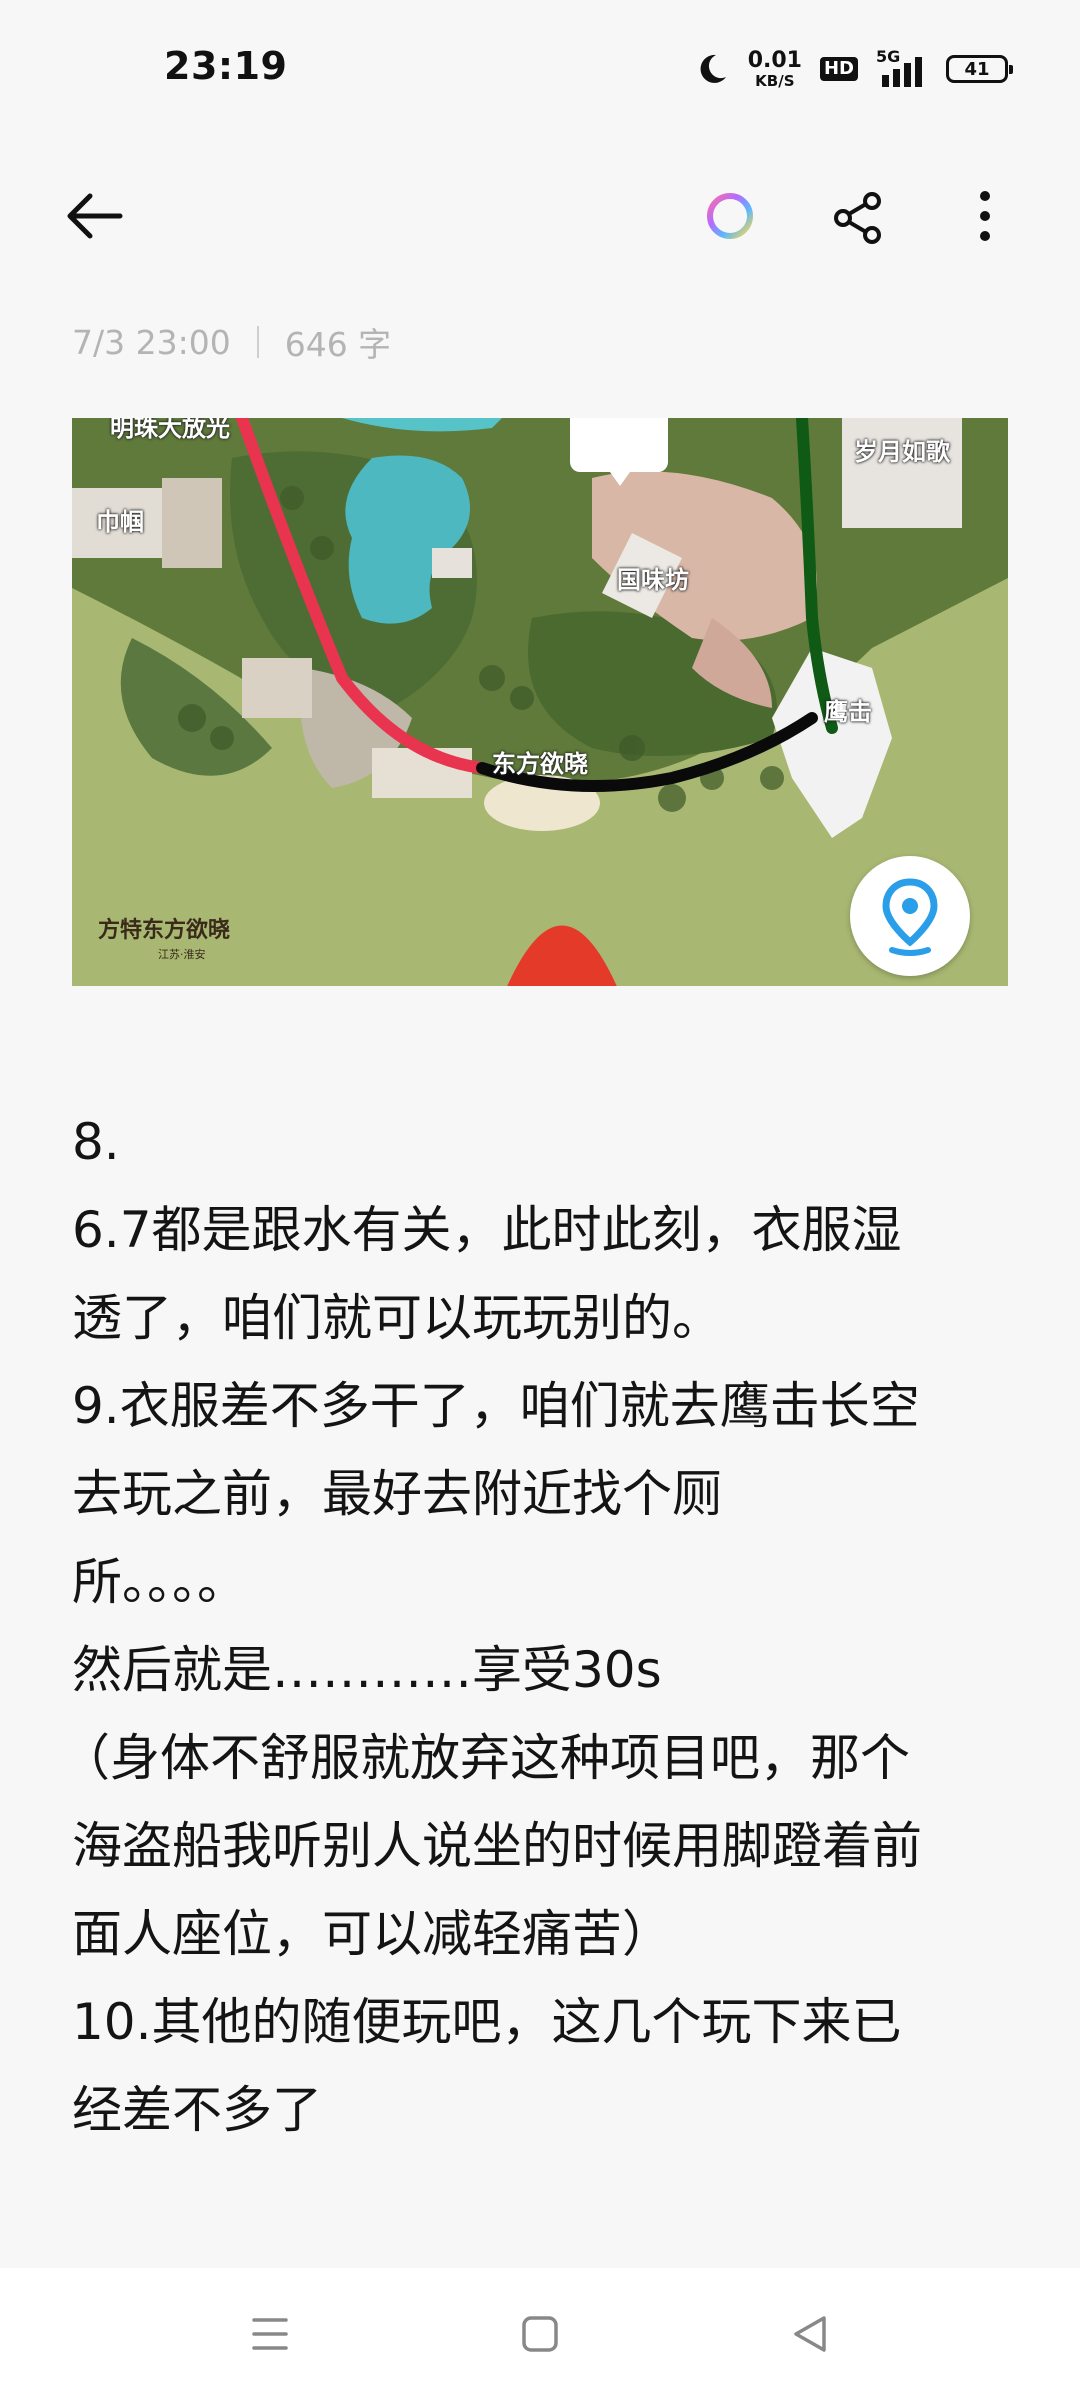 This screenshot has height=2400, width=1080. What do you see at coordinates (182, 954) in the screenshot?
I see `park-logo-subtitle: 江苏·淮安` at bounding box center [182, 954].